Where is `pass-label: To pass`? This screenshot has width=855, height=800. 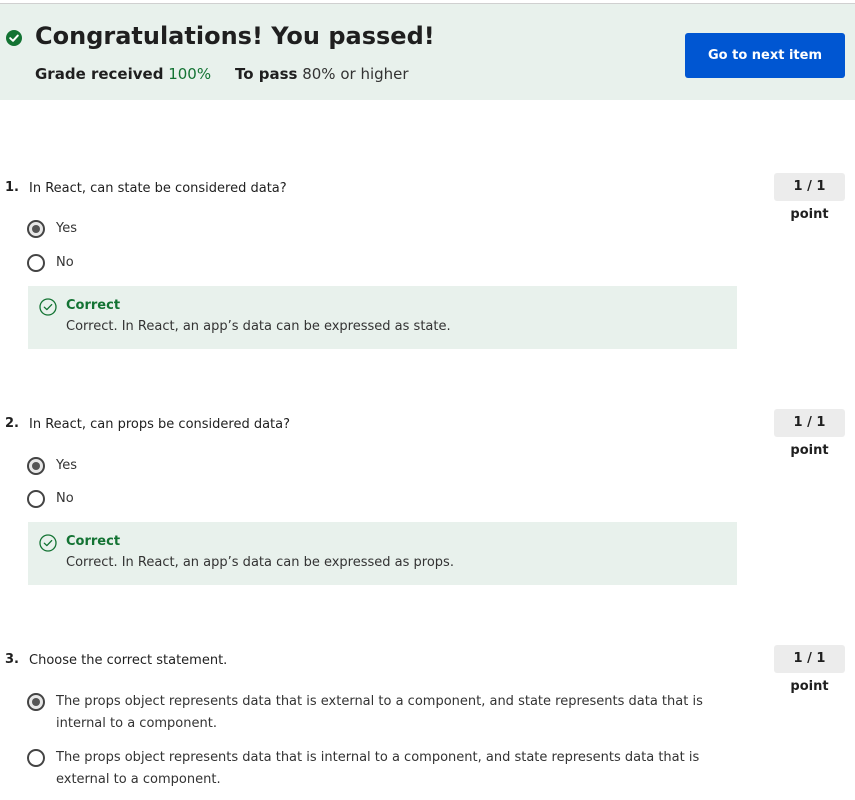
pass-label: To pass is located at coordinates (266, 74).